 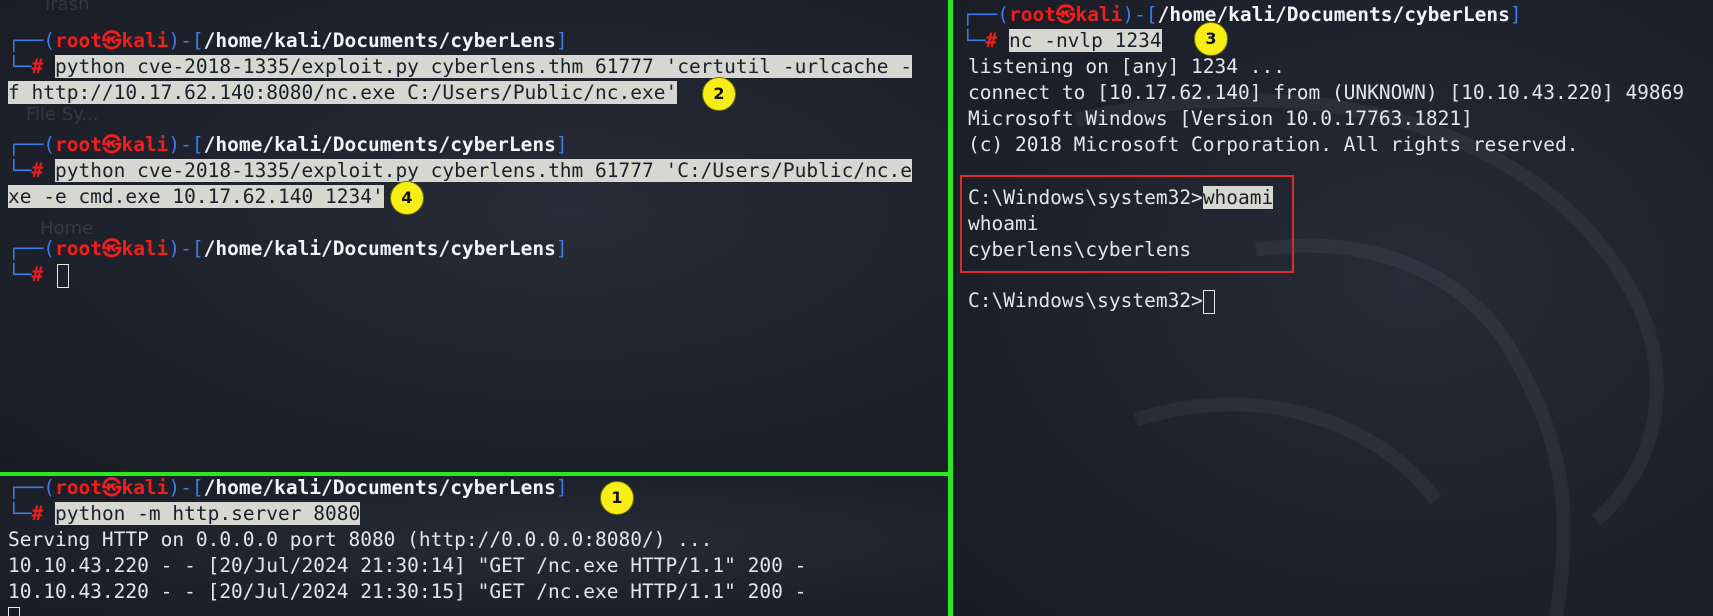 What do you see at coordinates (1091, 301) in the screenshot?
I see `windows-prompt-line: C:\Windows\system32>` at bounding box center [1091, 301].